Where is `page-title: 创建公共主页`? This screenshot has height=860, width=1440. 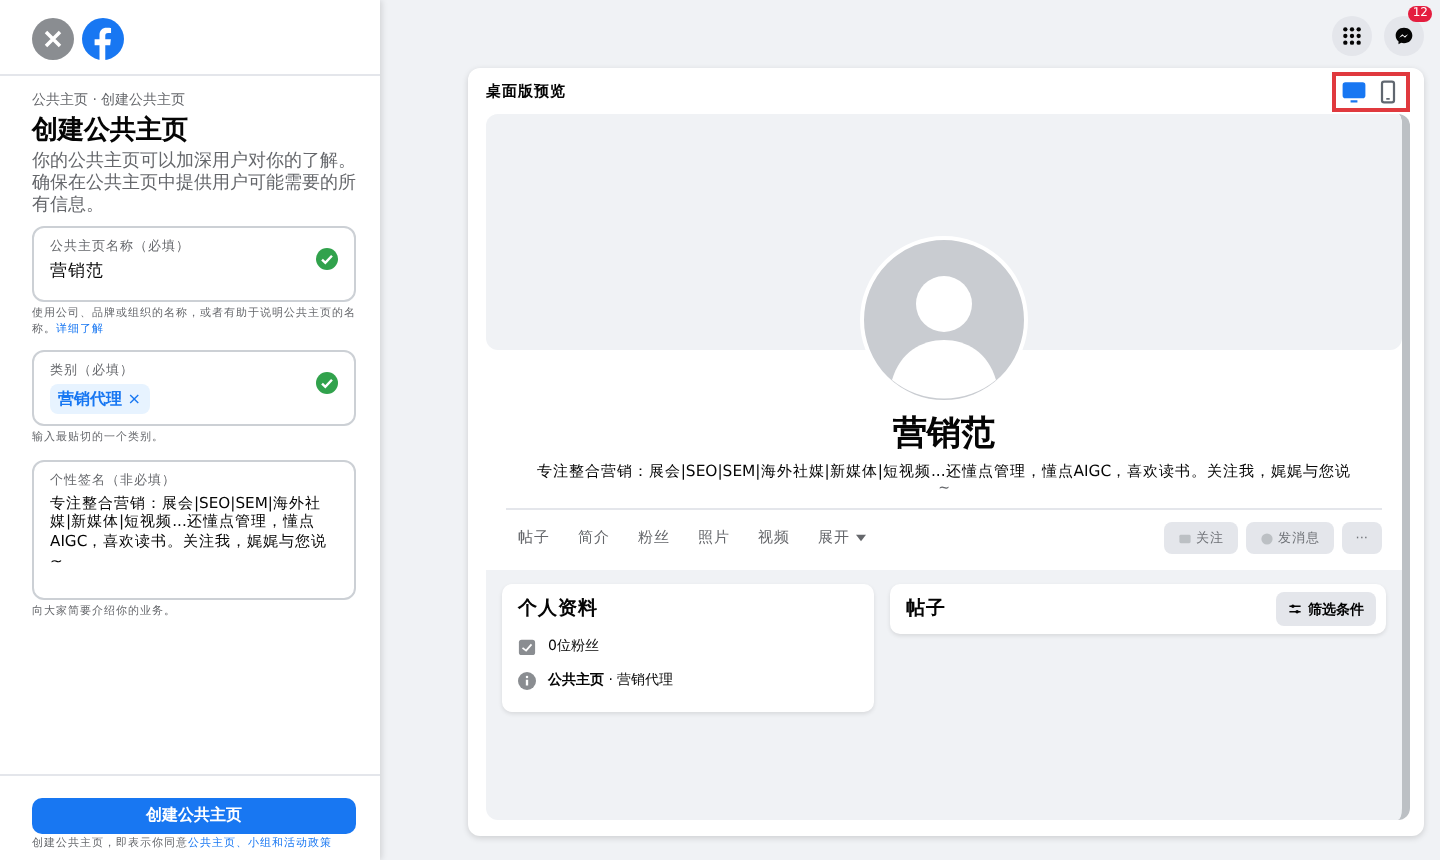
page-title: 创建公共主页 is located at coordinates (111, 130).